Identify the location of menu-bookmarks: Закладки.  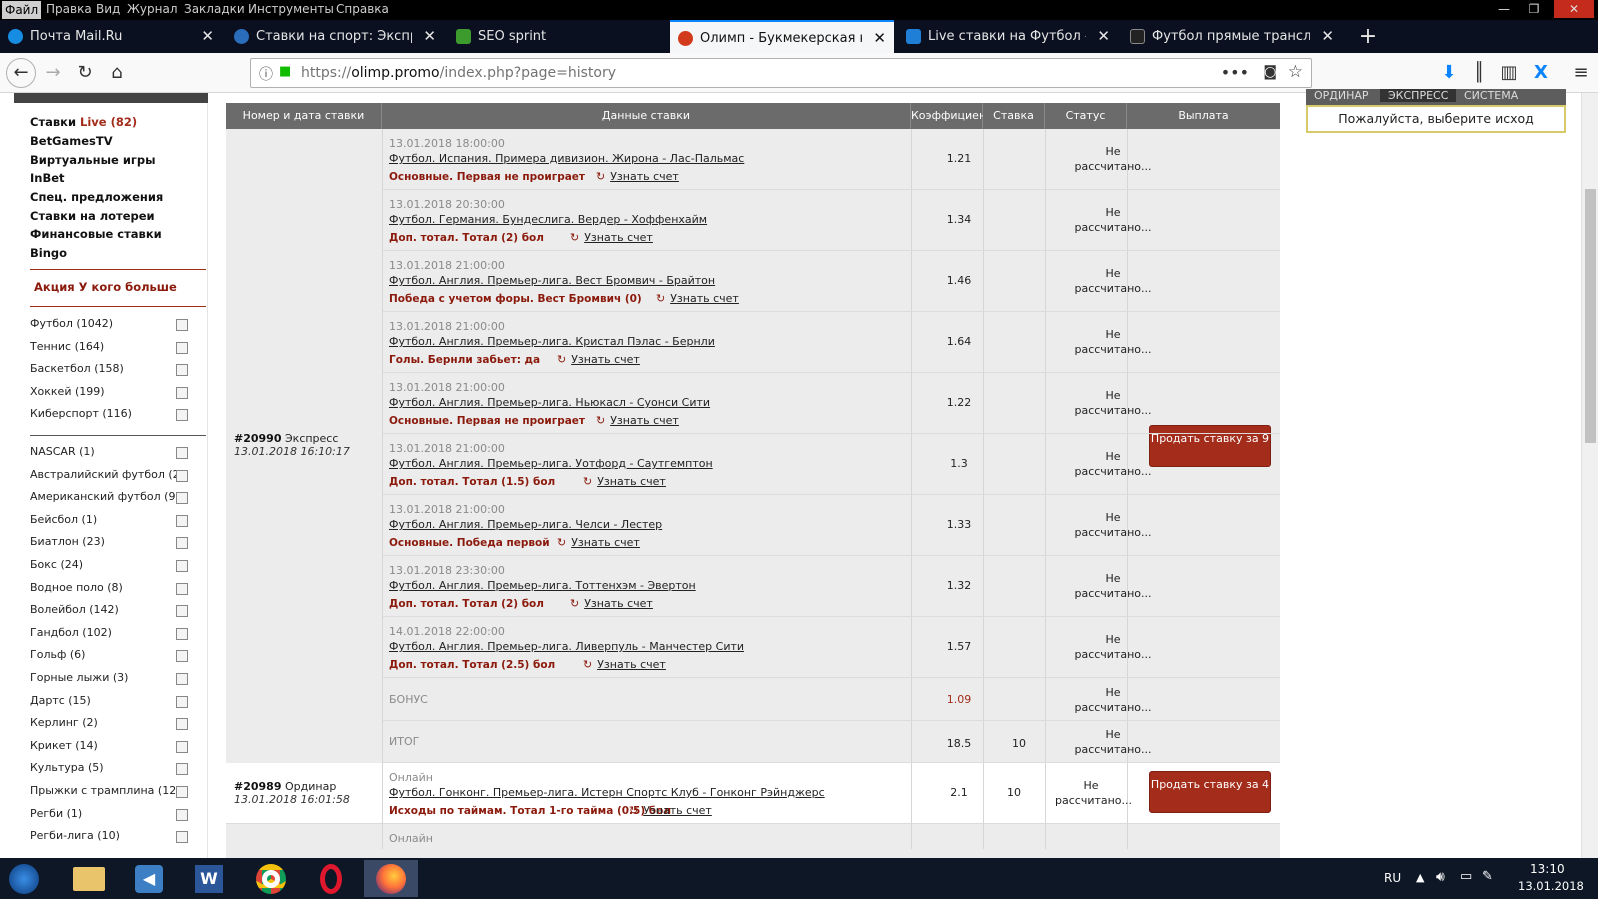
(214, 9).